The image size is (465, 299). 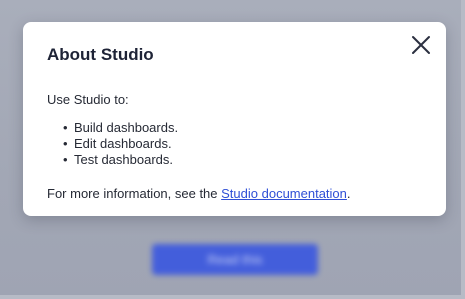 I want to click on close-button, so click(x=421, y=45).